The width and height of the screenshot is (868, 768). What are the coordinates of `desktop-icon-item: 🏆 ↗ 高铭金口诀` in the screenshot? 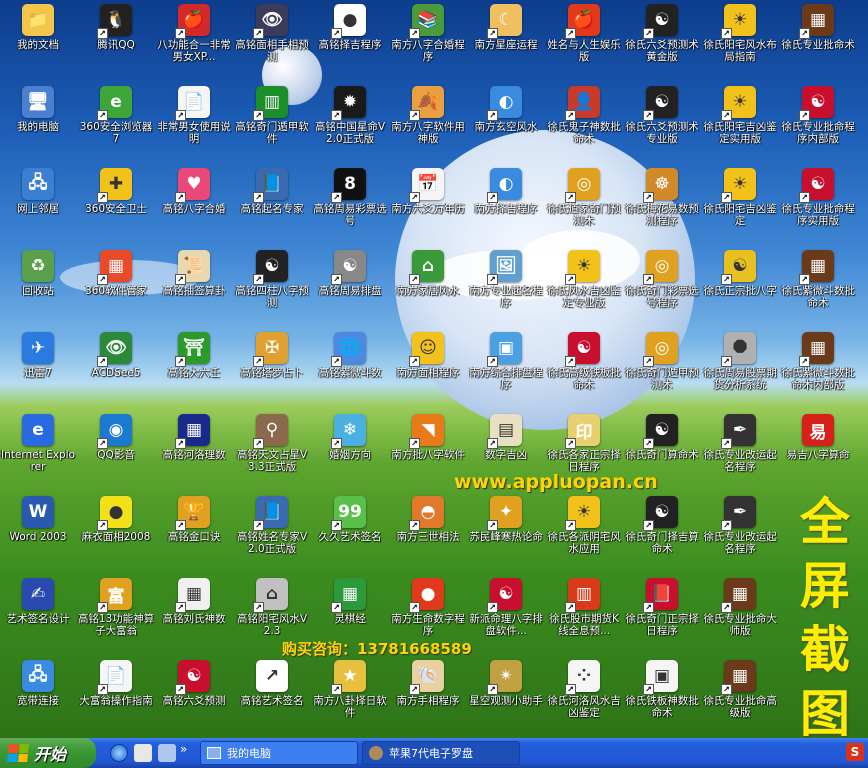 It's located at (194, 532).